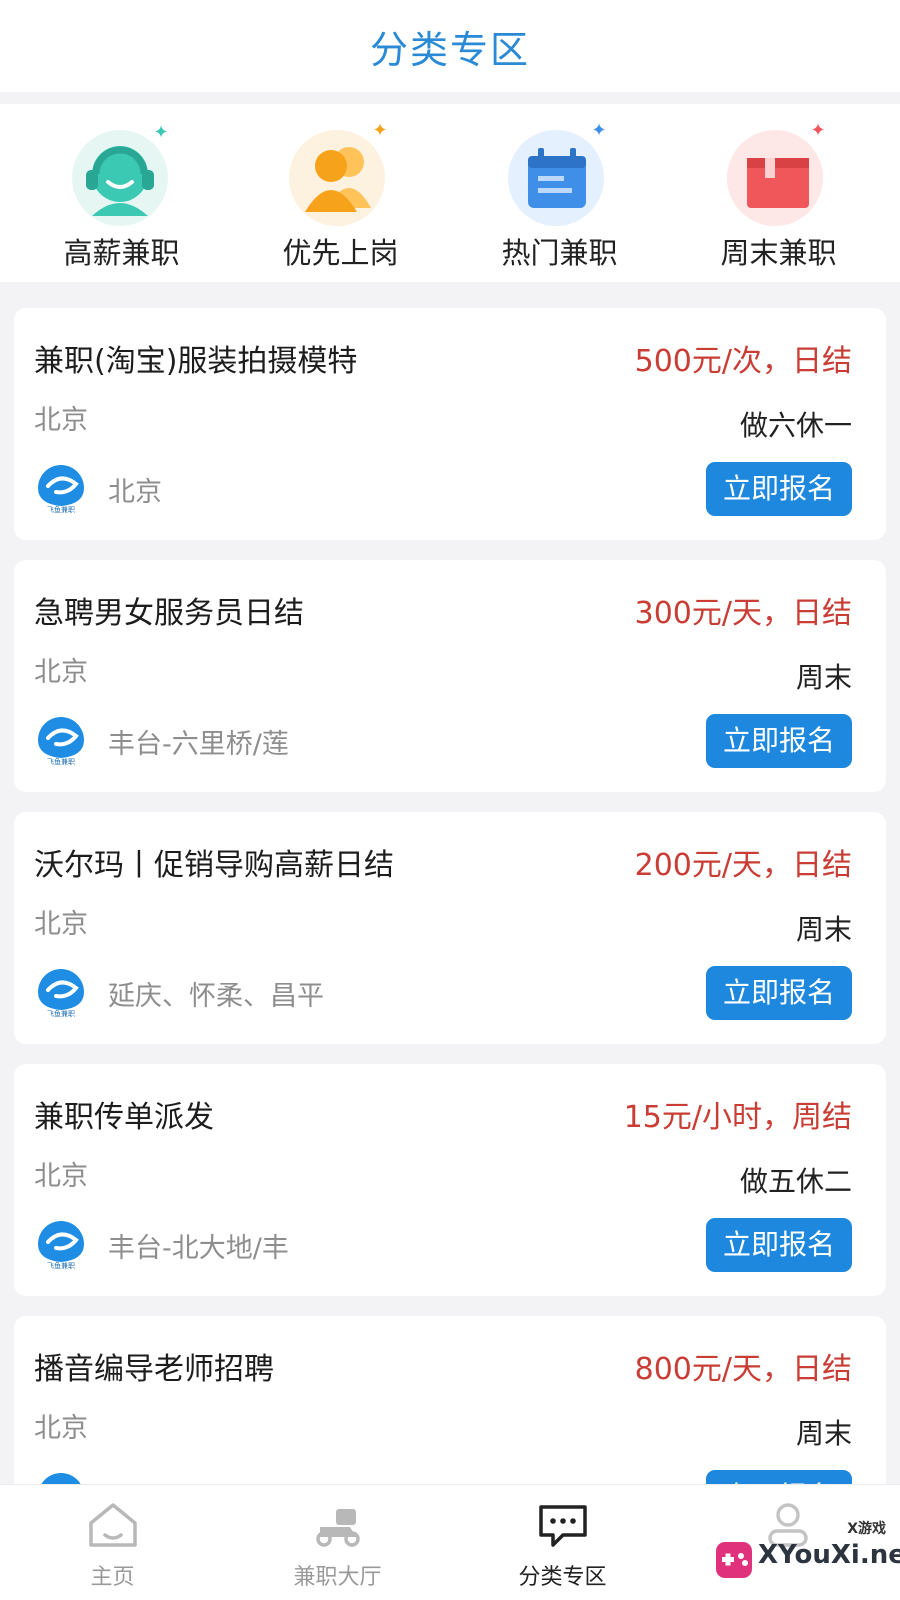 This screenshot has width=900, height=1600. I want to click on calendar-icon: ✦, so click(560, 172).